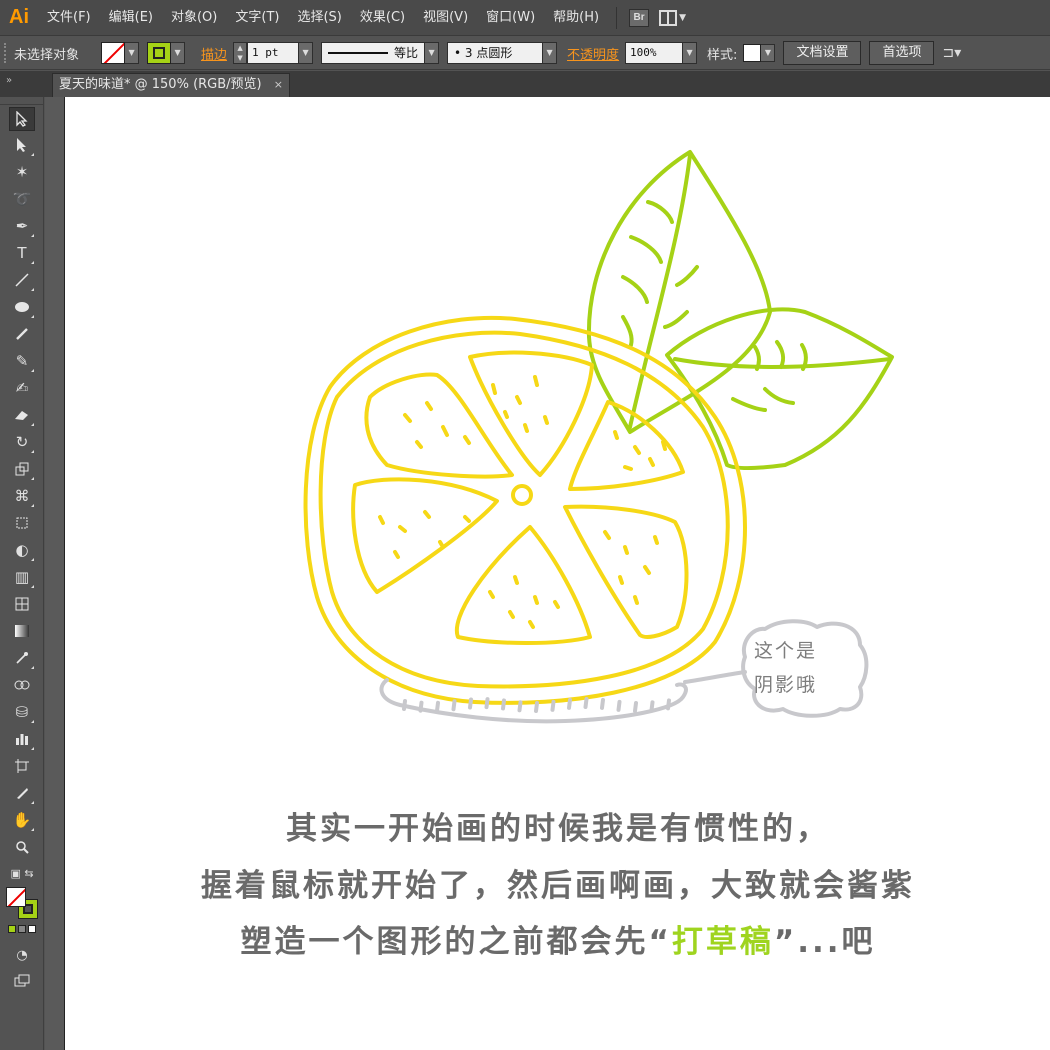 This screenshot has width=1050, height=1050. I want to click on variable-width-profile: 等比, so click(373, 53).